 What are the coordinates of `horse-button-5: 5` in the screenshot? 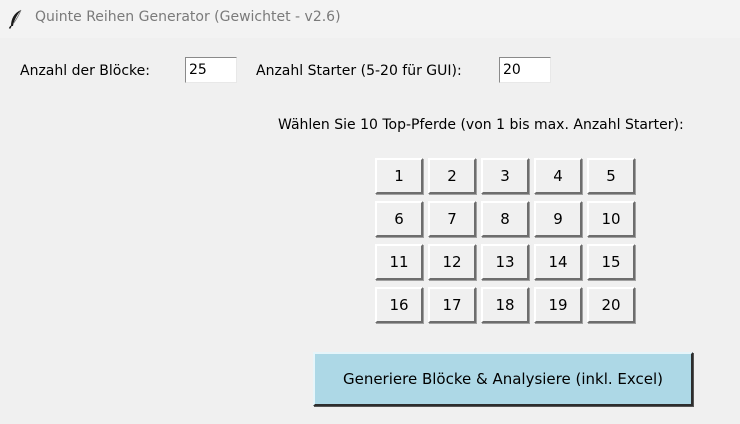 It's located at (611, 176).